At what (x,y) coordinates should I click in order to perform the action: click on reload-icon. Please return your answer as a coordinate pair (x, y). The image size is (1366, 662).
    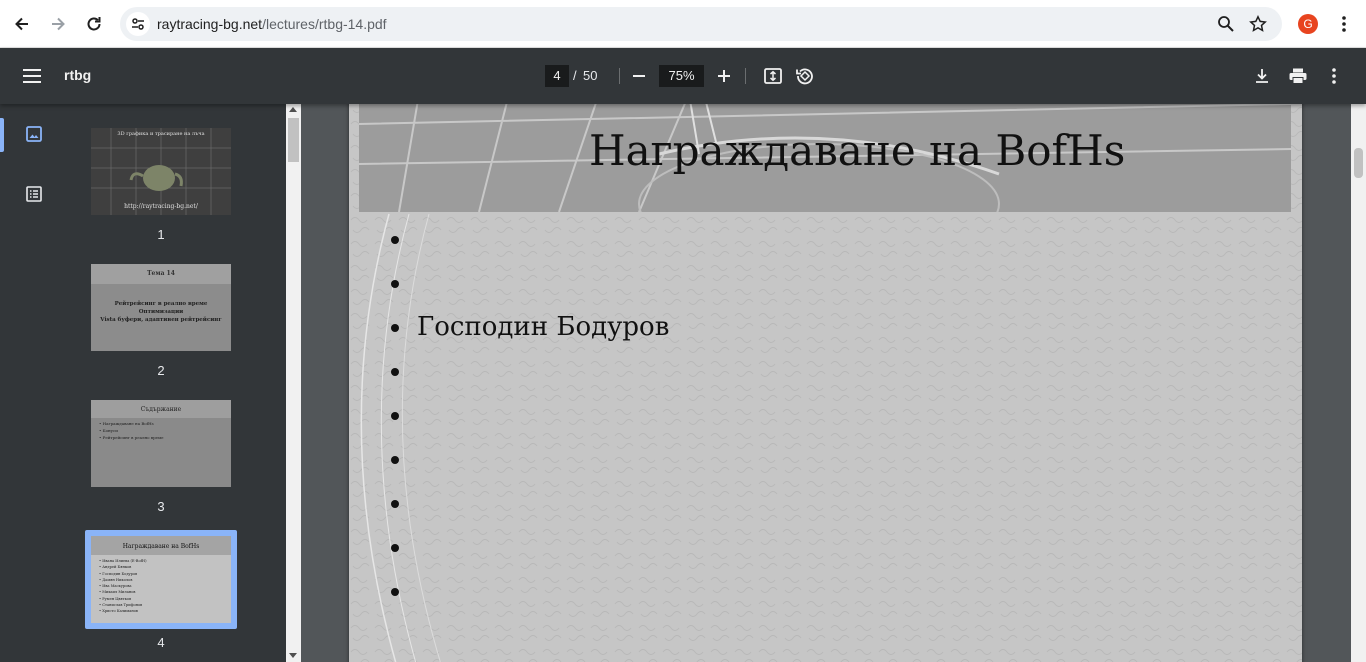
    Looking at the image, I should click on (94, 24).